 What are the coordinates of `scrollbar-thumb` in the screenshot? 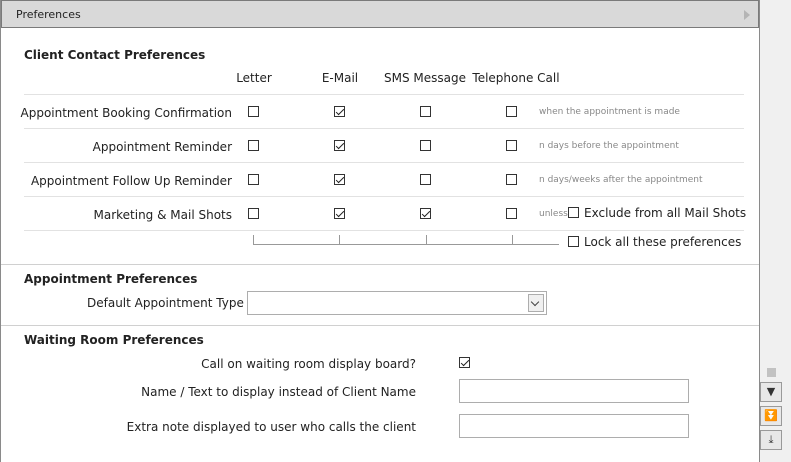 It's located at (771, 372).